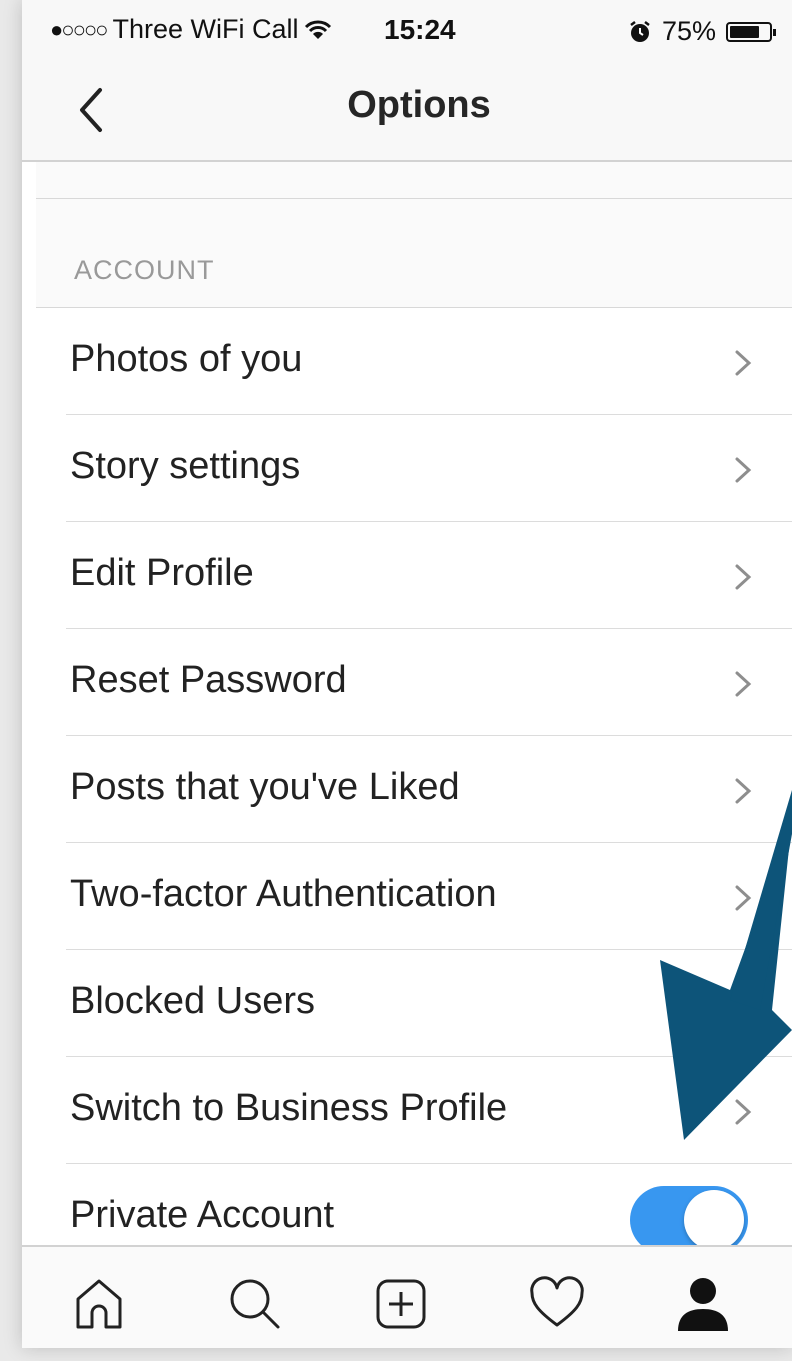  I want to click on page-title: Options, so click(419, 105).